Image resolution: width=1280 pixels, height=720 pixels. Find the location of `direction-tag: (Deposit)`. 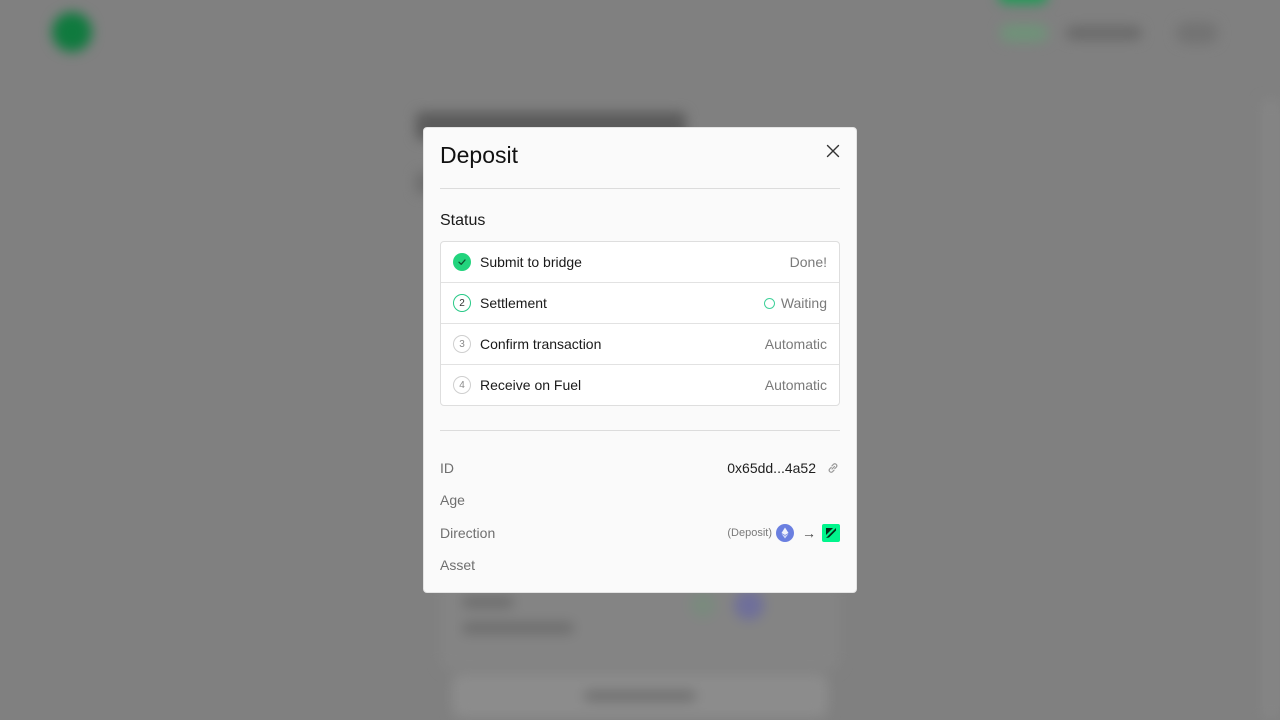

direction-tag: (Deposit) is located at coordinates (749, 533).